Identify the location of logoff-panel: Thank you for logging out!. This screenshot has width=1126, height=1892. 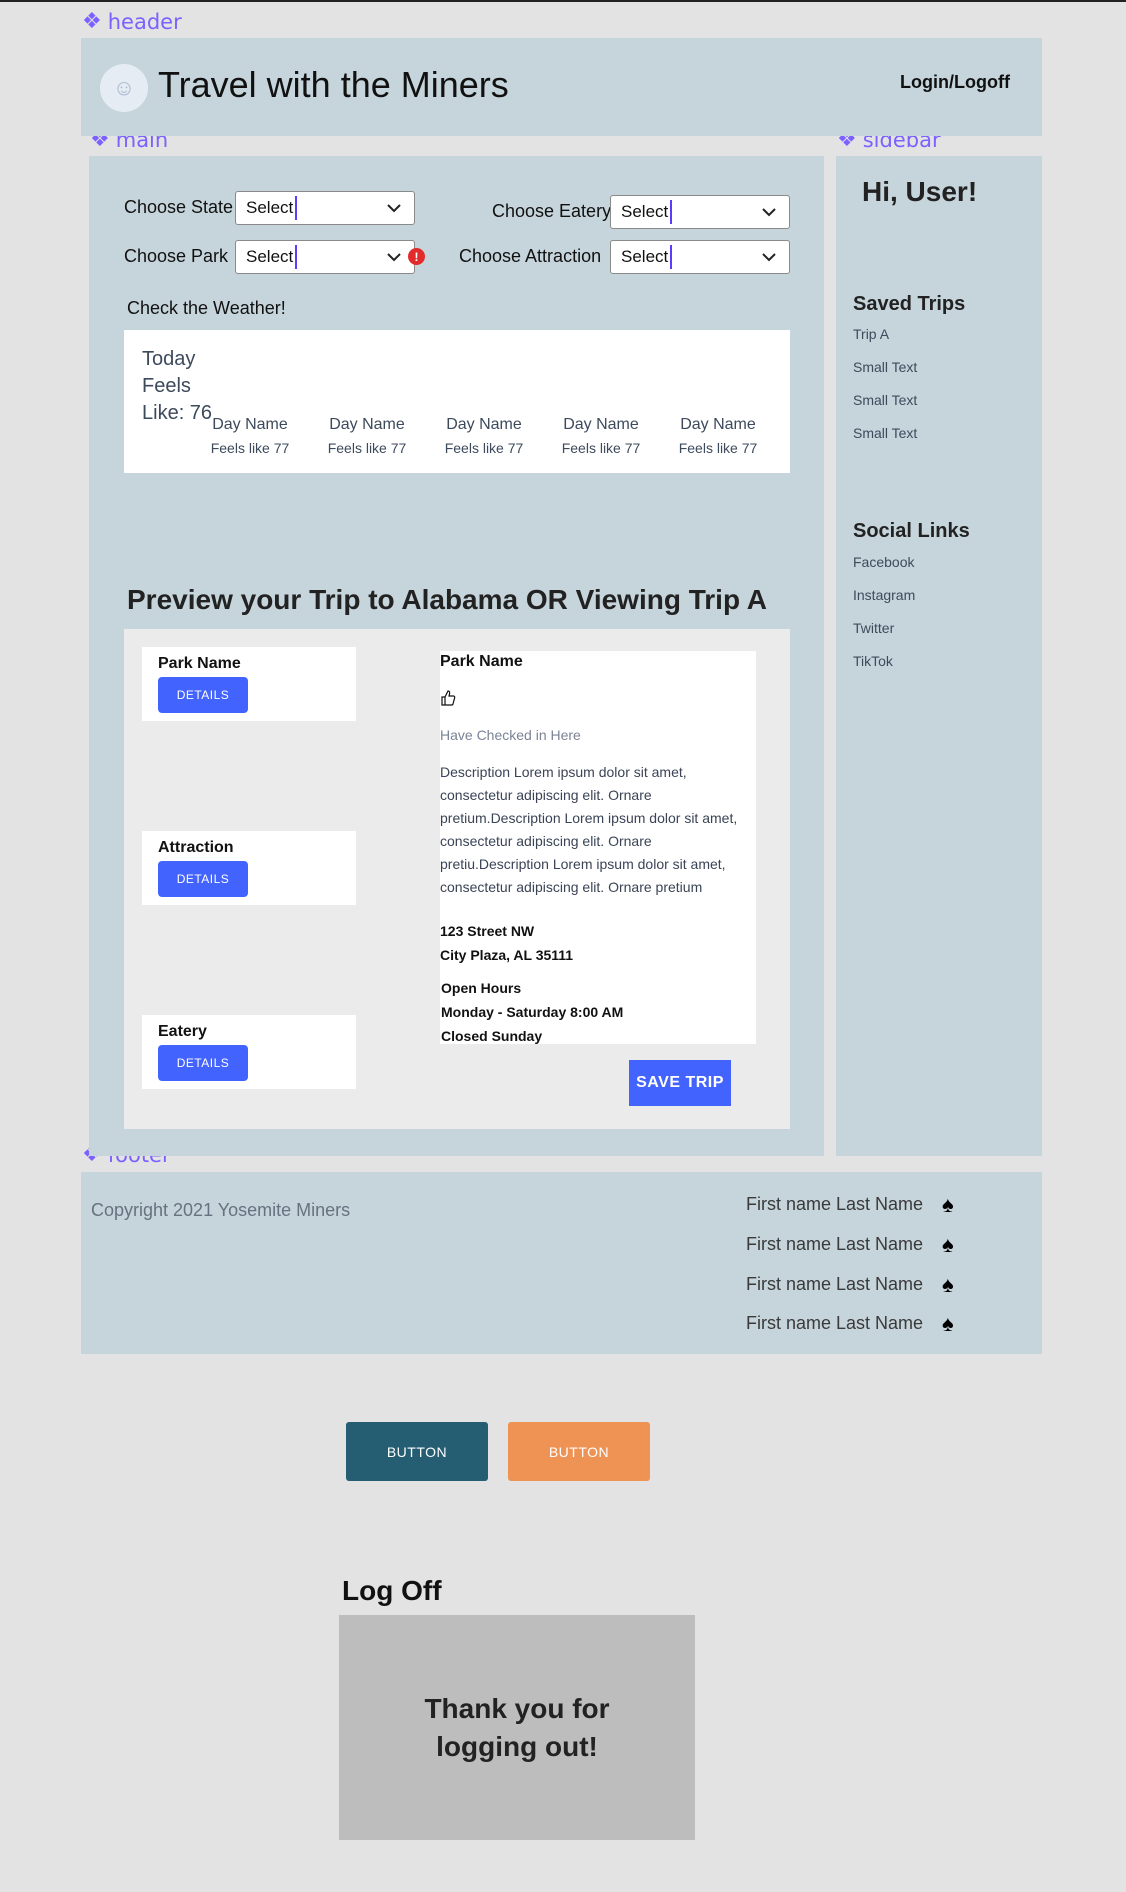
(517, 1727).